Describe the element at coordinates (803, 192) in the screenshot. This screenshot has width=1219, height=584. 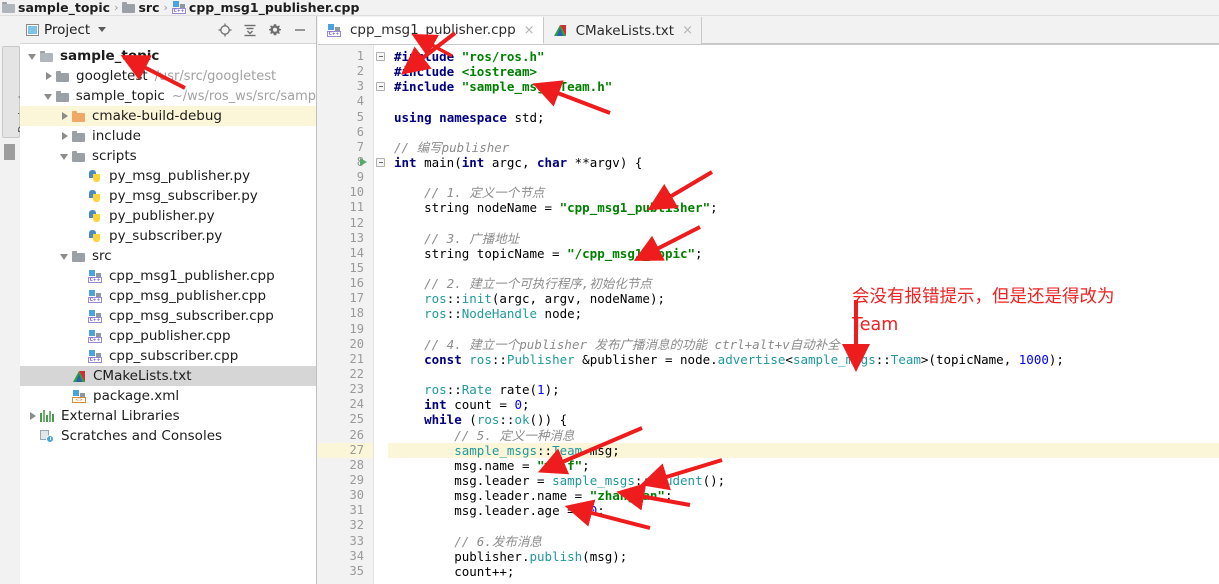
I see `code-line: // 1. 定义一个节点` at that location.